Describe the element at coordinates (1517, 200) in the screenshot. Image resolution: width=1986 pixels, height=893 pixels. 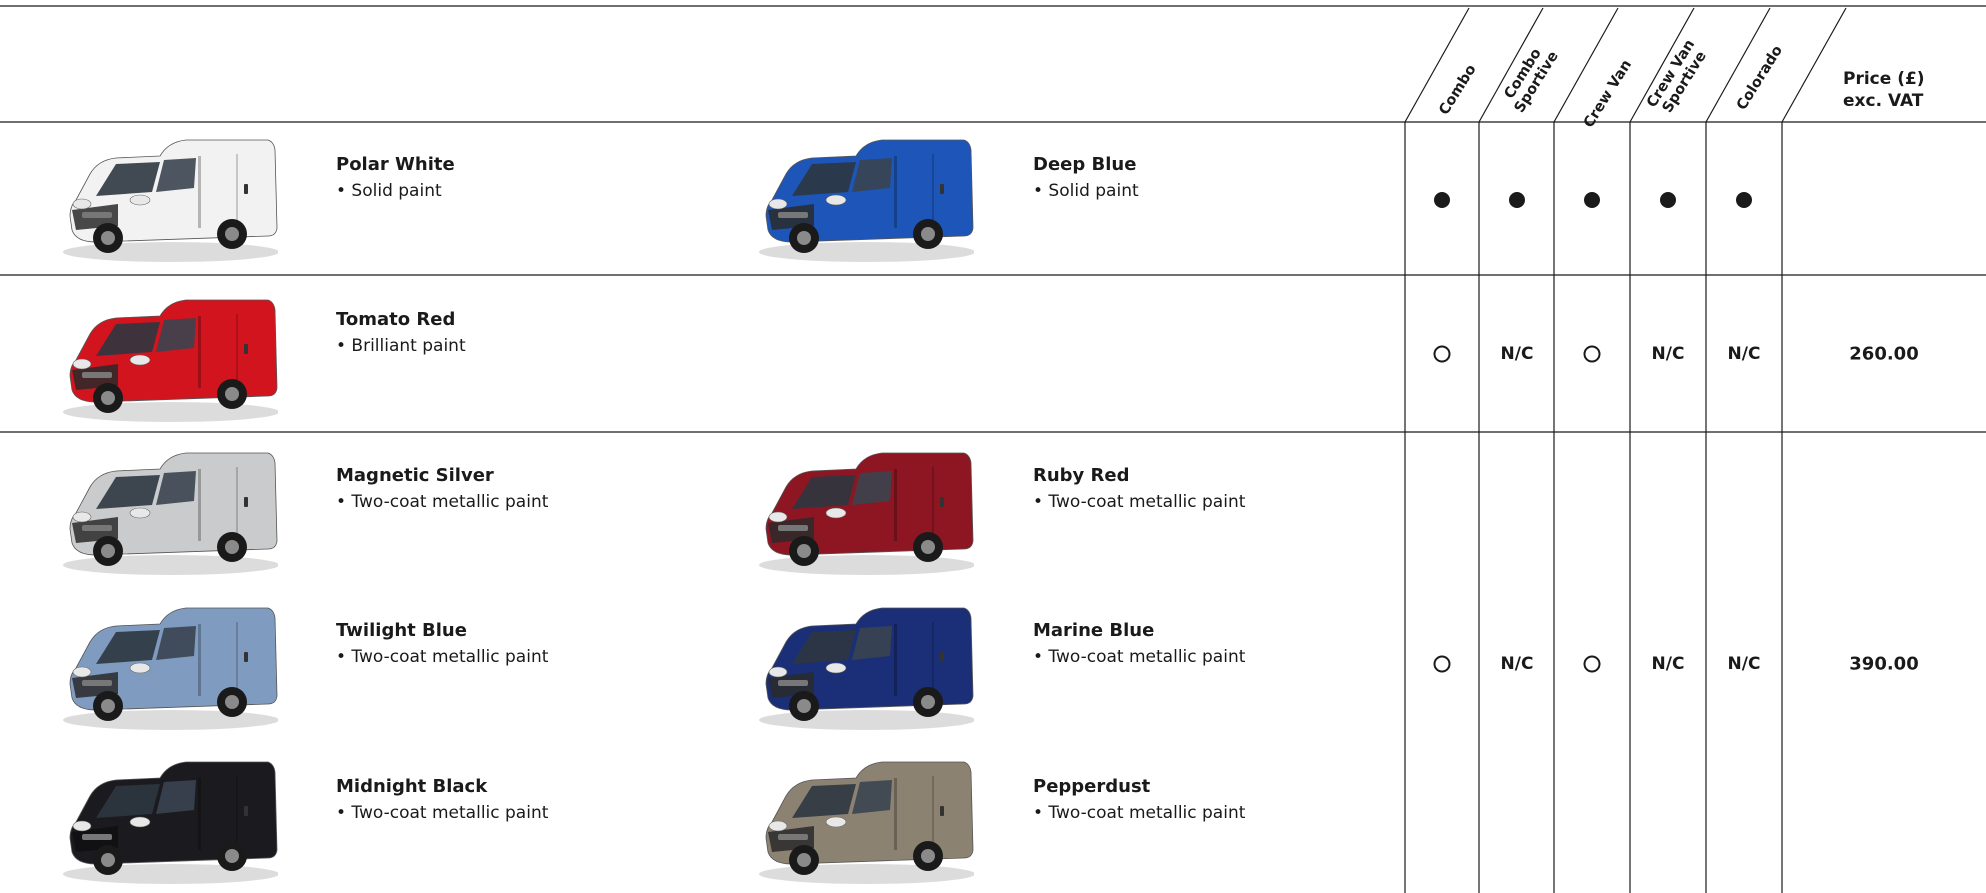
I see `mark-standard-row1-combo-sportive` at that location.